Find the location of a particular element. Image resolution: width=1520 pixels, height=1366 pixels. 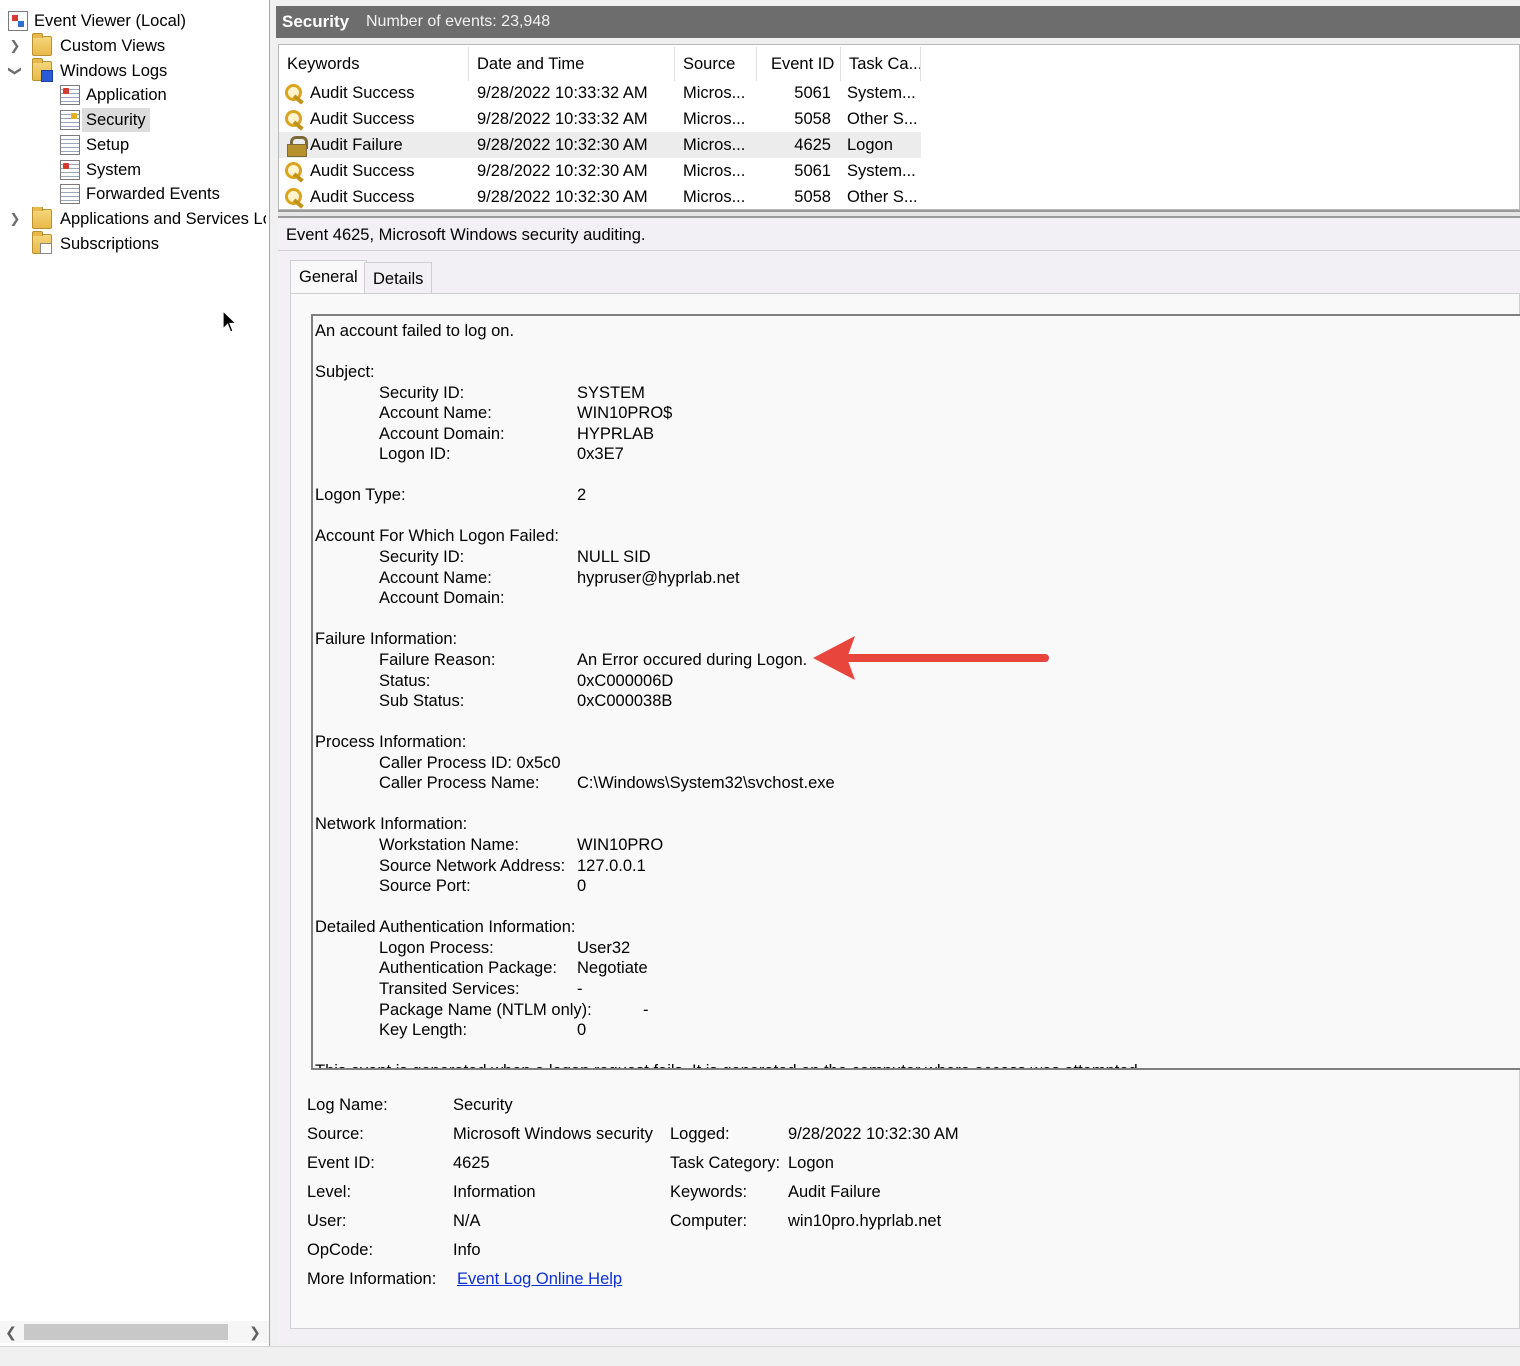

field-value: 2 is located at coordinates (582, 495).